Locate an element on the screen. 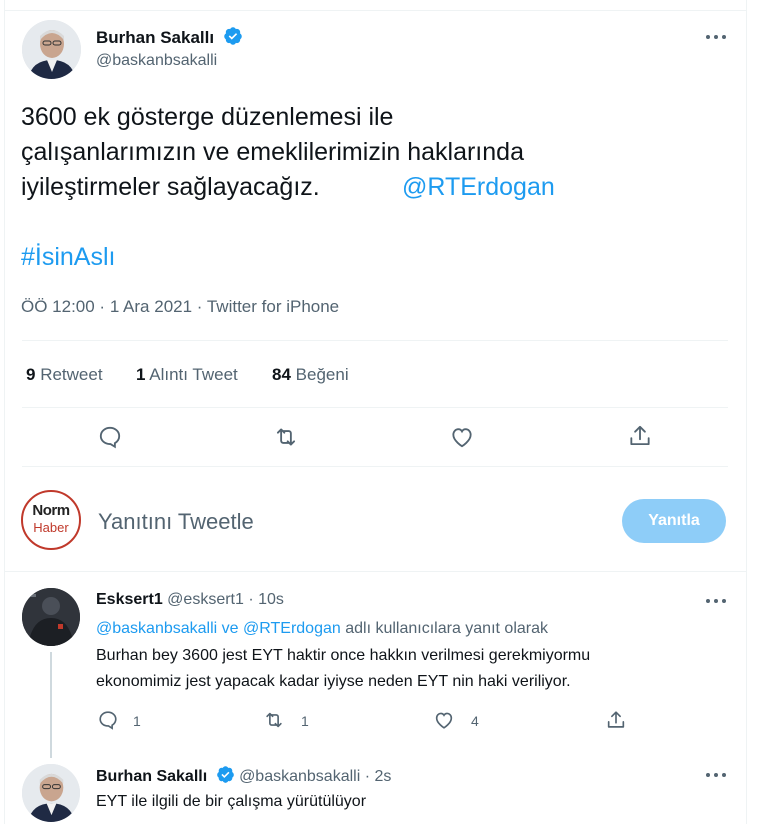 This screenshot has width=761, height=824. like-stat: 84 Beğeni is located at coordinates (310, 375).